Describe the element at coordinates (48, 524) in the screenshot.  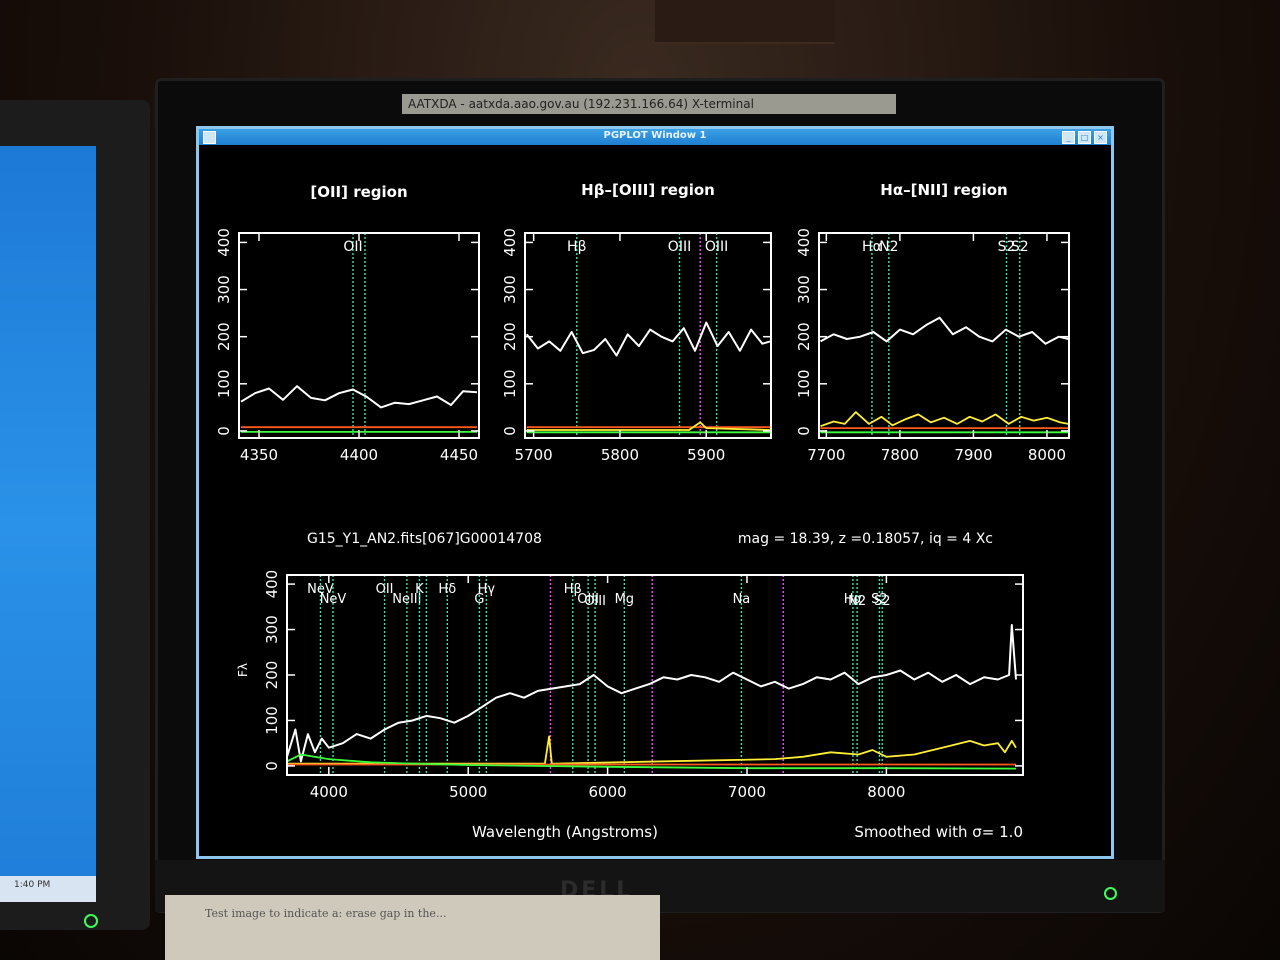
I see `left-monitor-screen` at that location.